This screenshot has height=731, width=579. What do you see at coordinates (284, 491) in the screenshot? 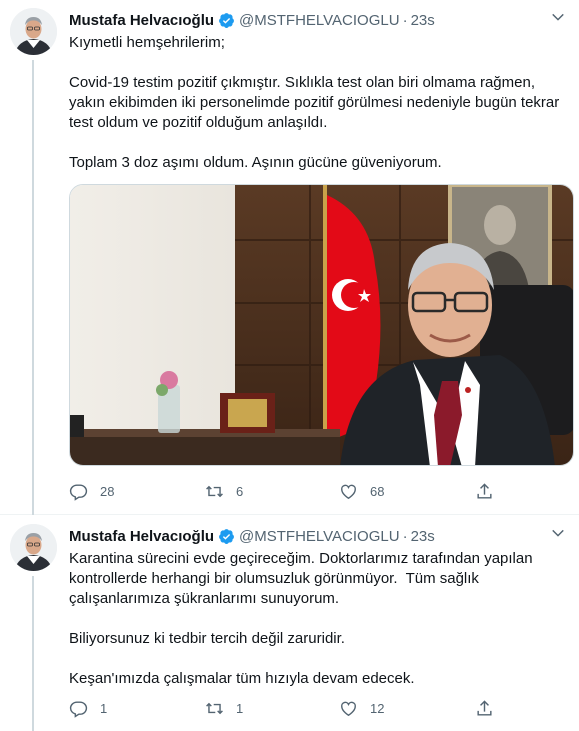
I see `tweet-actions: 28 6 68` at bounding box center [284, 491].